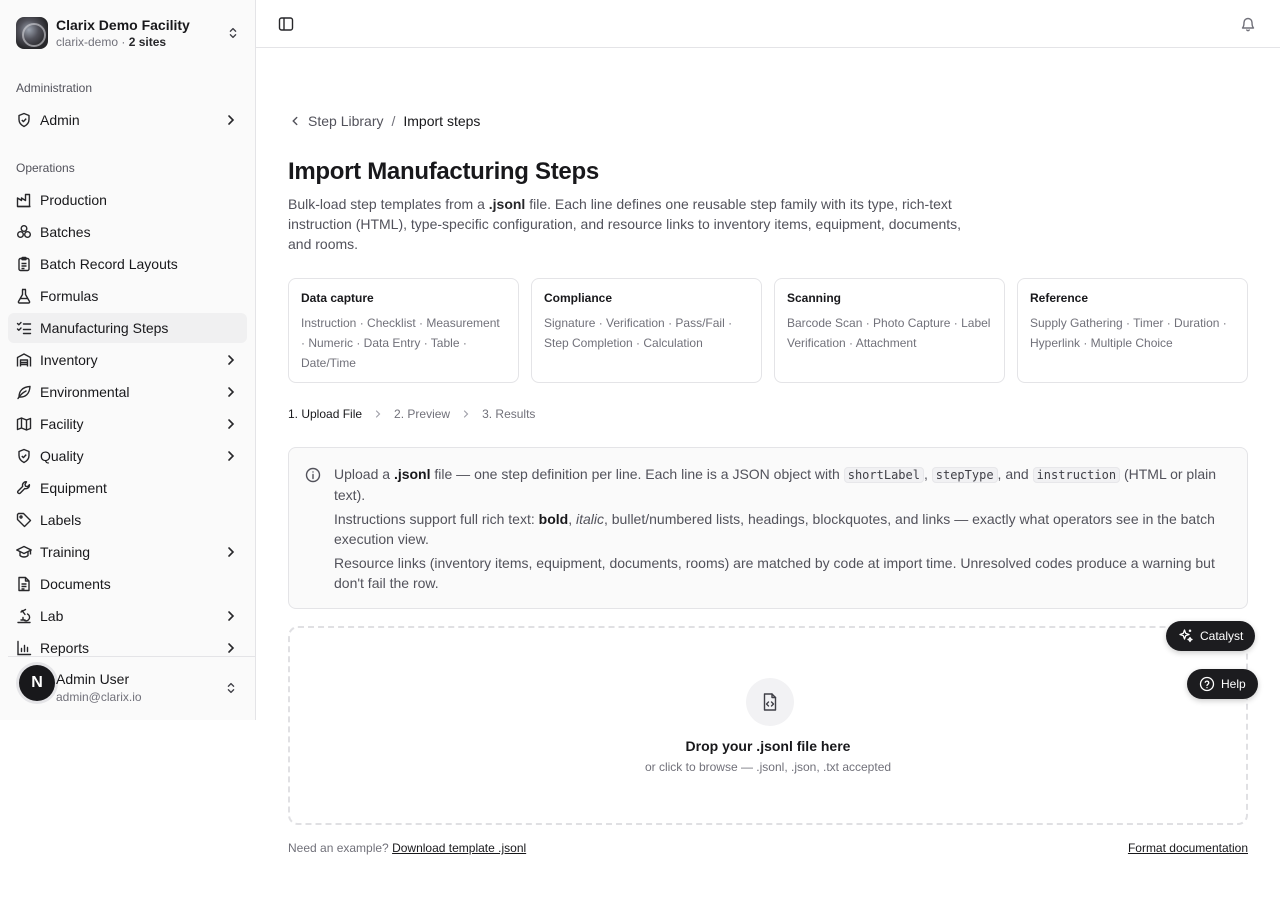 The width and height of the screenshot is (1280, 921). Describe the element at coordinates (422, 414) in the screenshot. I see `step-preview: 2. Preview` at that location.